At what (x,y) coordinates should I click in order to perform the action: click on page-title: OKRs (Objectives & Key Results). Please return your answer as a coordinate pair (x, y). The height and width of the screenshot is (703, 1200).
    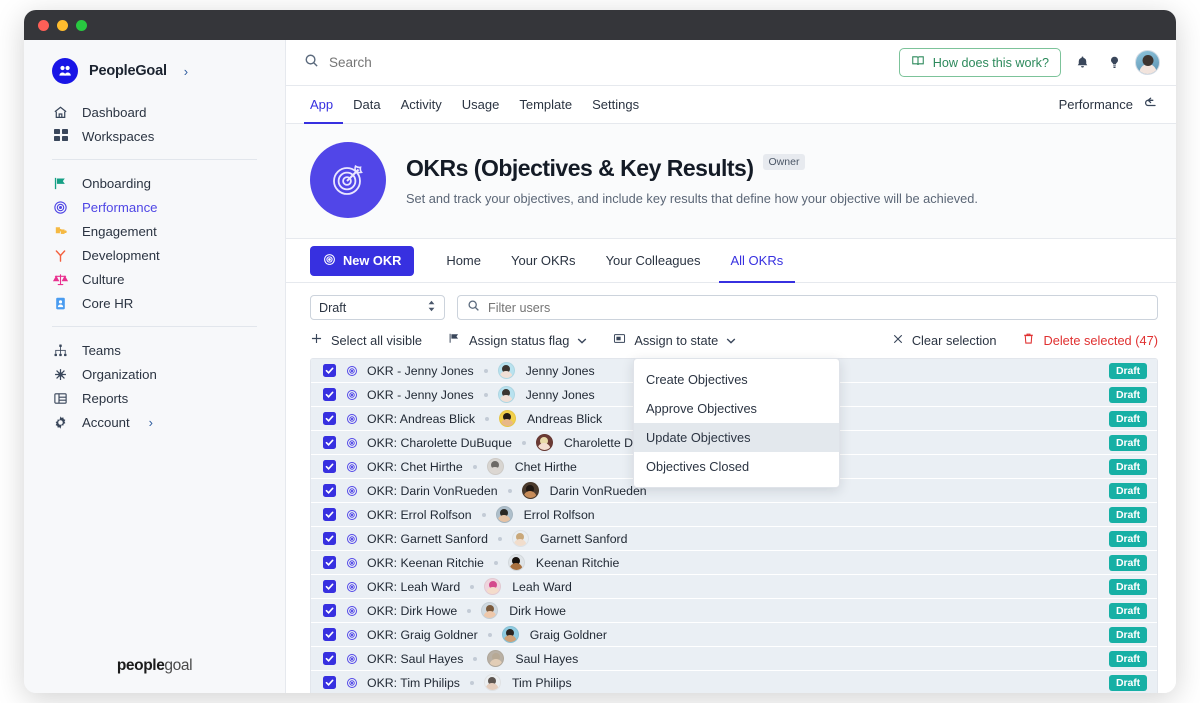
    Looking at the image, I should click on (580, 167).